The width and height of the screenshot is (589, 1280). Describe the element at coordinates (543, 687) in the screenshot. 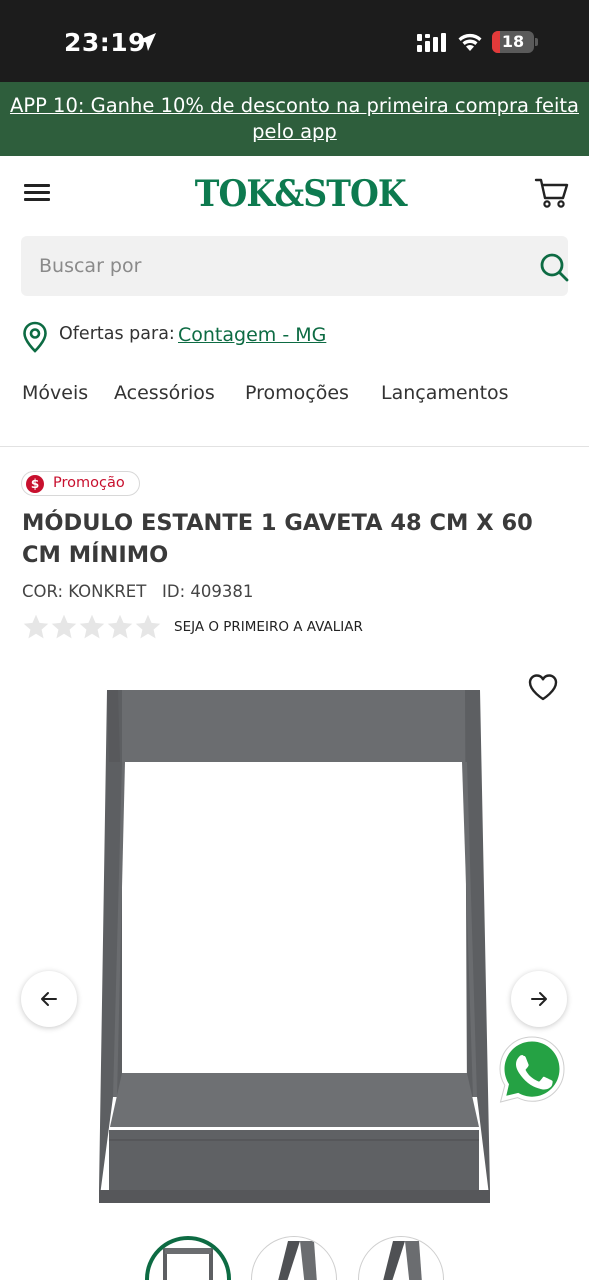

I see `heart-outline-icon` at that location.